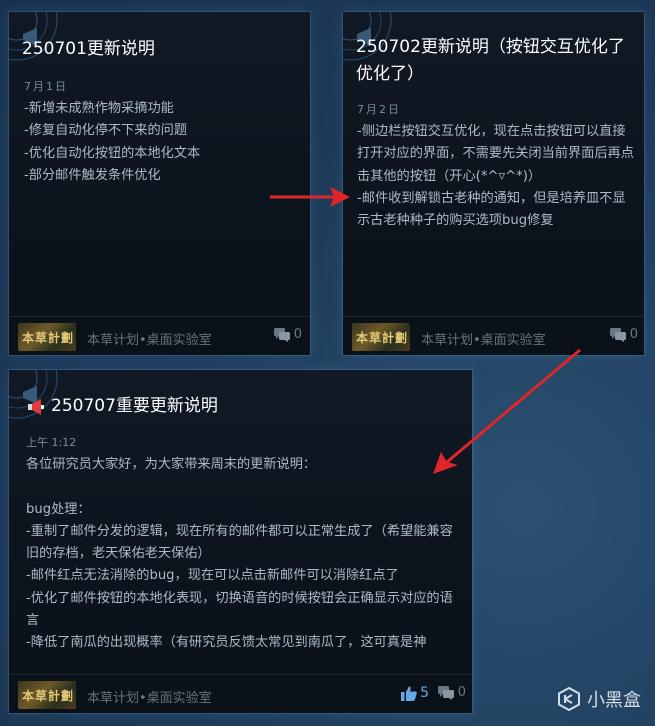 Image resolution: width=655 pixels, height=726 pixels. I want to click on news-title: 250702更新说明（按钮交互优化了优化了）, so click(498, 61).